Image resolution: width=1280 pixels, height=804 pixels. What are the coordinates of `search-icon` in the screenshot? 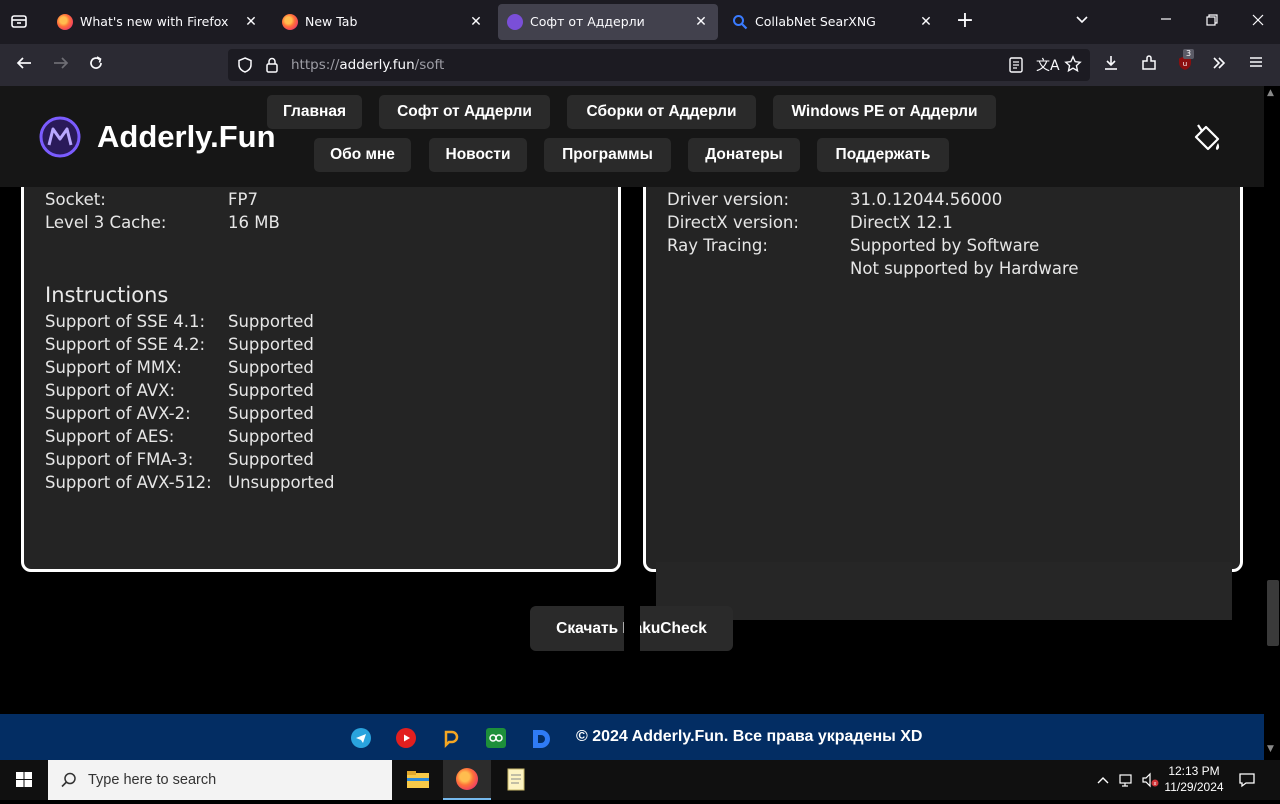 It's located at (69, 782).